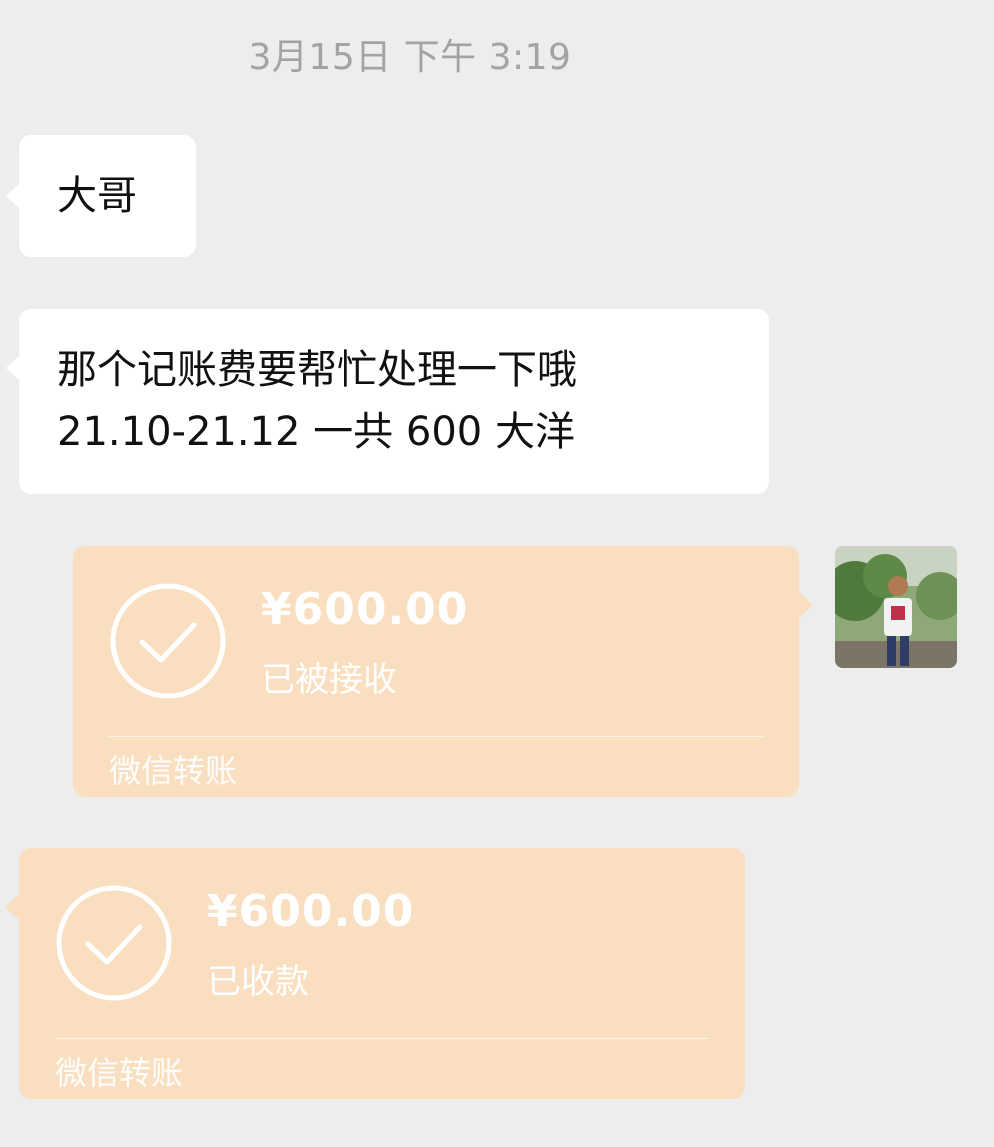  Describe the element at coordinates (387, 401) in the screenshot. I see `message-bubble-incoming: 那个记账费要帮忙处理一下哦 21.10-21.12 一共 600 大洋` at that location.